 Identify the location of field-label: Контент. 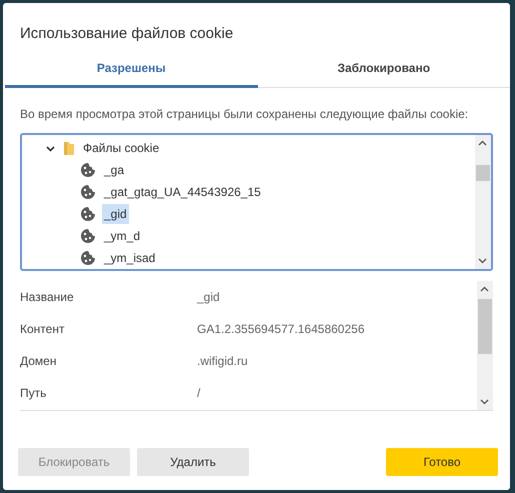
(43, 329).